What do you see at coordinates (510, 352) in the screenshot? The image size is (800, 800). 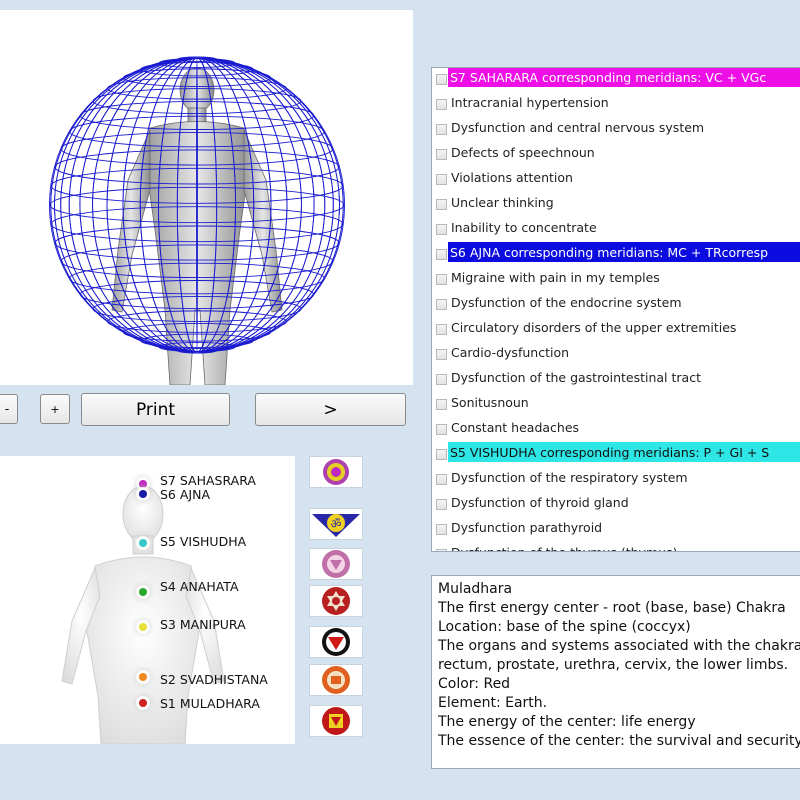 I see `symptom-label: Cardio-dysfunction` at bounding box center [510, 352].